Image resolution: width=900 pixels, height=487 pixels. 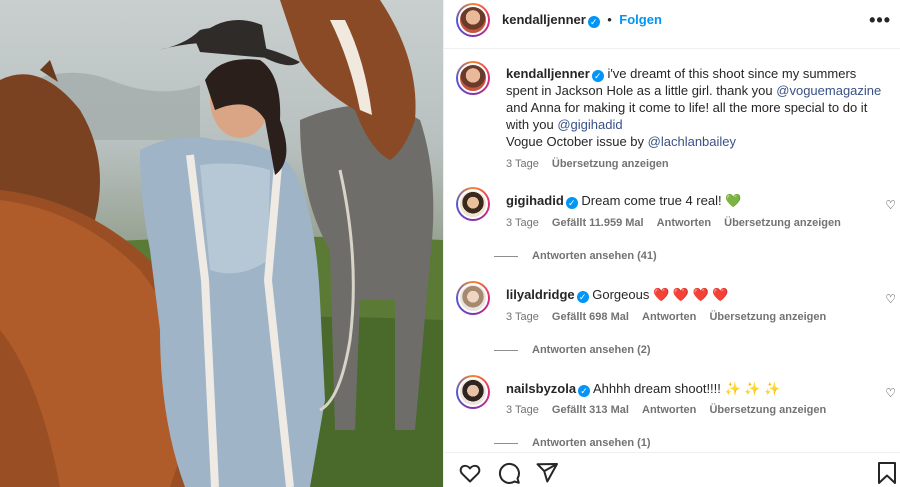 I want to click on comment-username: lilyaldridge, so click(x=540, y=294).